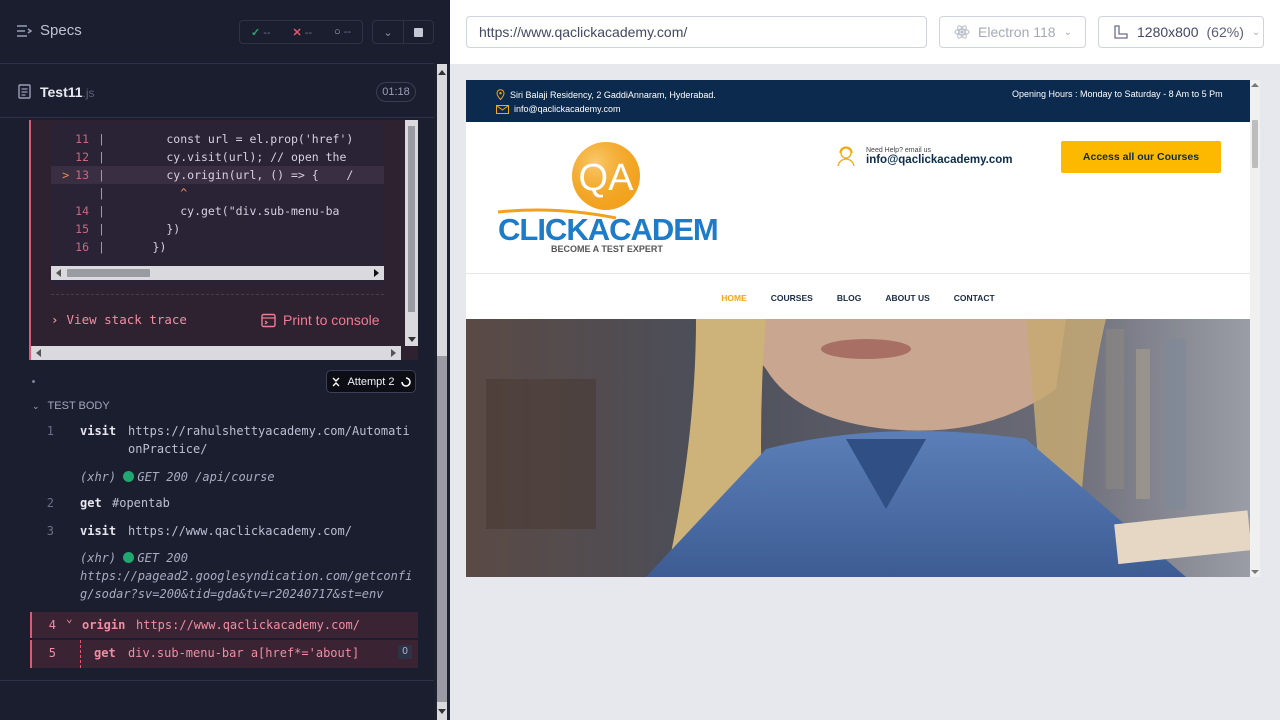 The height and width of the screenshot is (720, 1280). I want to click on header-controls: ⌄, so click(403, 32).